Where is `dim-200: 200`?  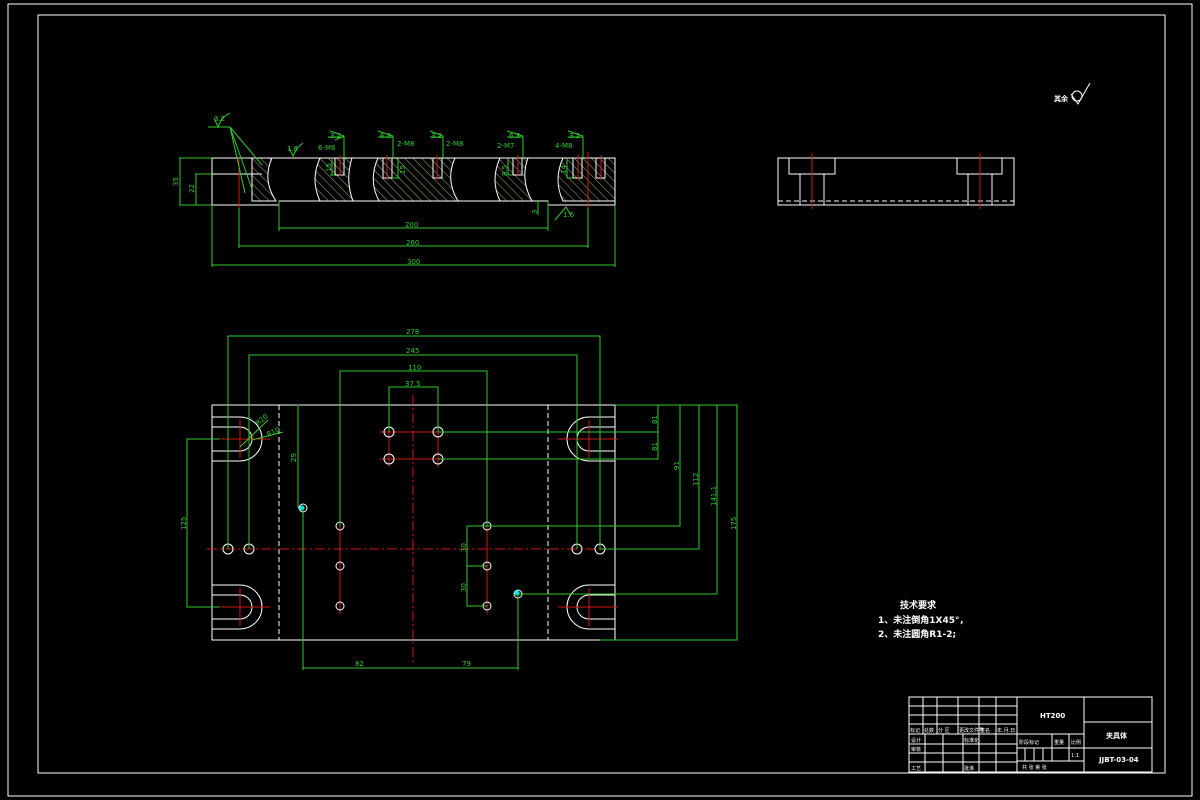
dim-200: 200 is located at coordinates (411, 225).